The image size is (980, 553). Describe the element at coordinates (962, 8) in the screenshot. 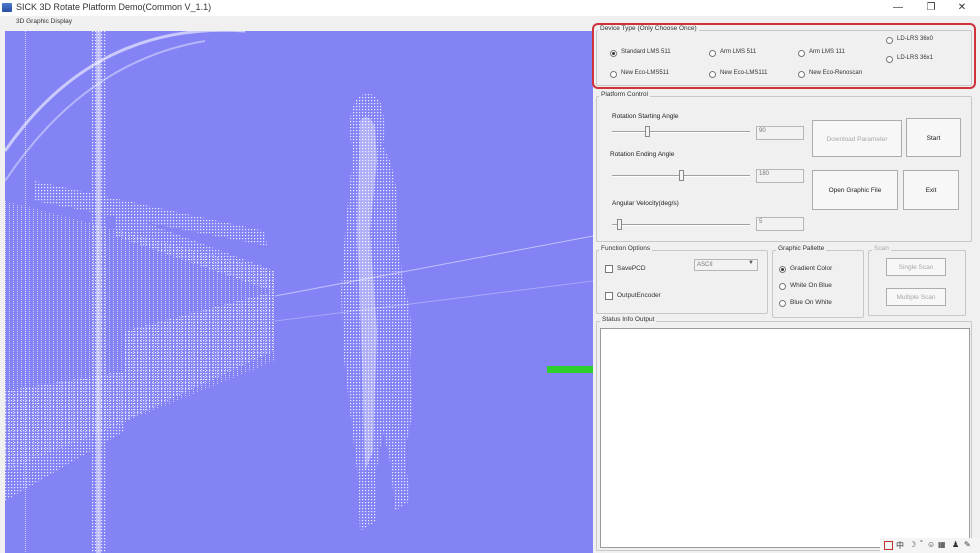

I see `close-icon: ✕` at that location.